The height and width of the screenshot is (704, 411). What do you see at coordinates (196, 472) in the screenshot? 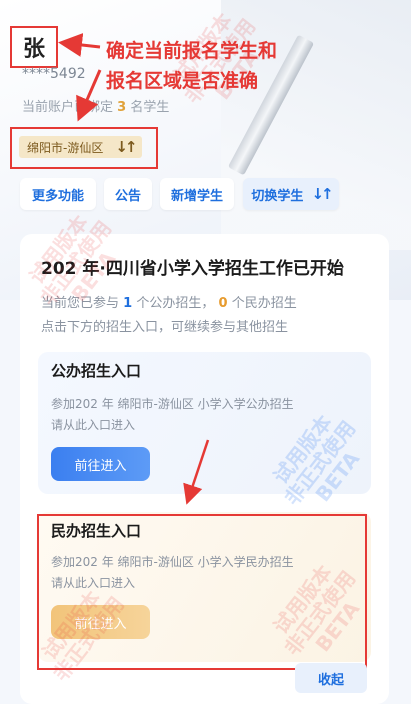
I see `arrow-to-private-entry` at bounding box center [196, 472].